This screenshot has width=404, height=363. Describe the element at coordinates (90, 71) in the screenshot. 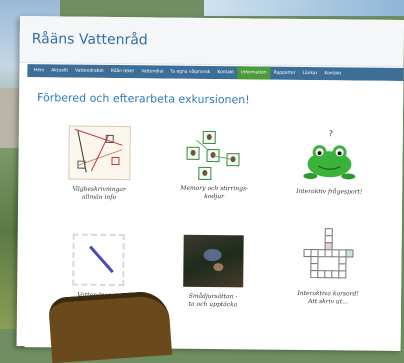

I see `nav-item-vattendrabet: Vattendrabet` at that location.